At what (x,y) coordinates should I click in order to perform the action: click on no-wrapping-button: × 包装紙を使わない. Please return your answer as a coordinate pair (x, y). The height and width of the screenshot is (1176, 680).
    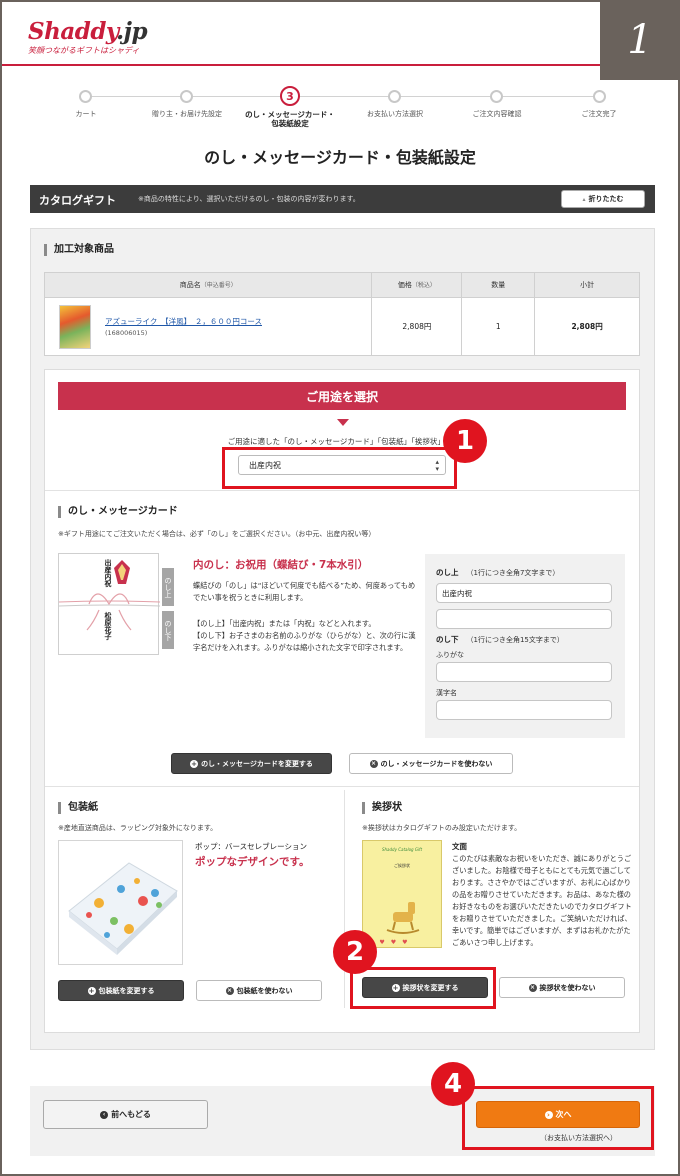
    Looking at the image, I should click on (259, 990).